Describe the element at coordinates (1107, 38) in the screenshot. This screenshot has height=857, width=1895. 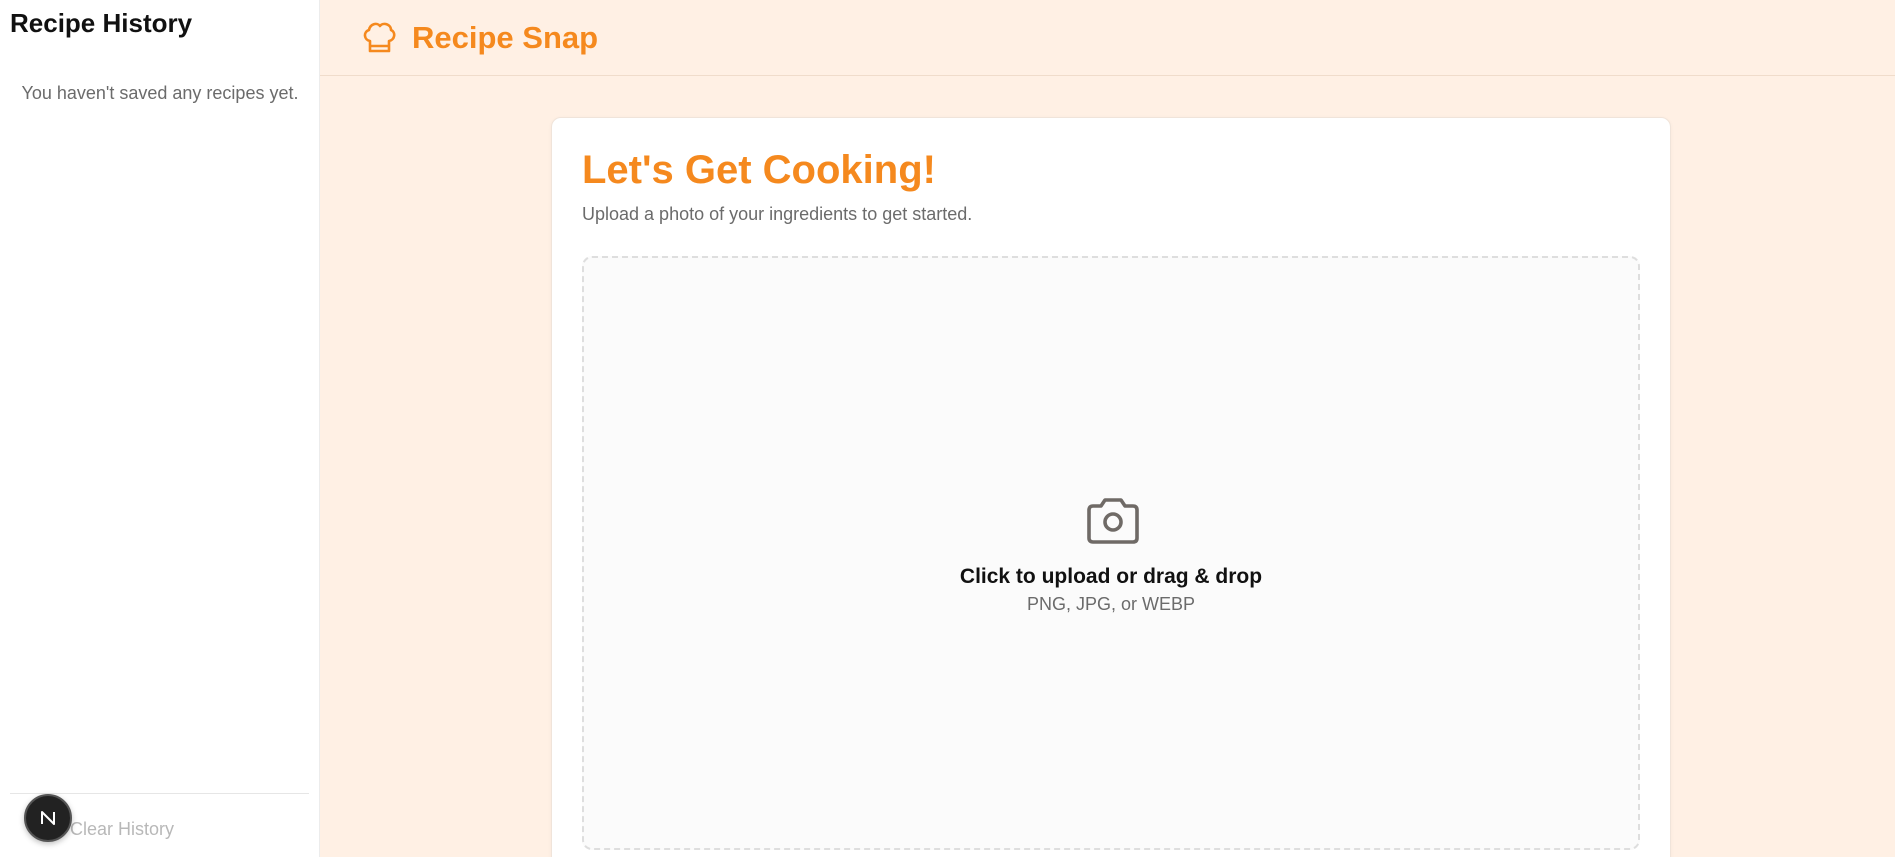
I see `top-bar: Recipe Snap` at that location.